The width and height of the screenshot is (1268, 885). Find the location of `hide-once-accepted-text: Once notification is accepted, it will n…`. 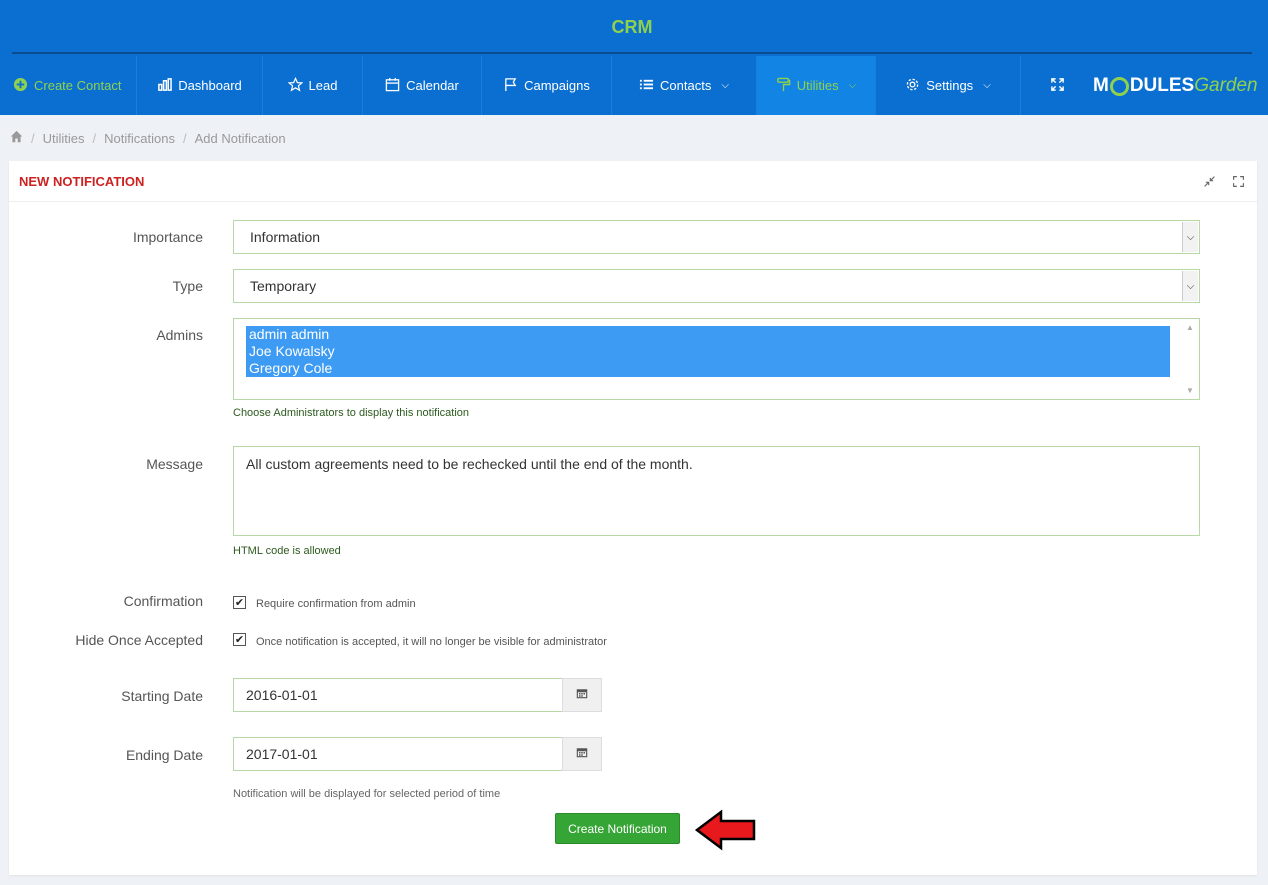

hide-once-accepted-text: Once notification is accepted, it will n… is located at coordinates (431, 642).